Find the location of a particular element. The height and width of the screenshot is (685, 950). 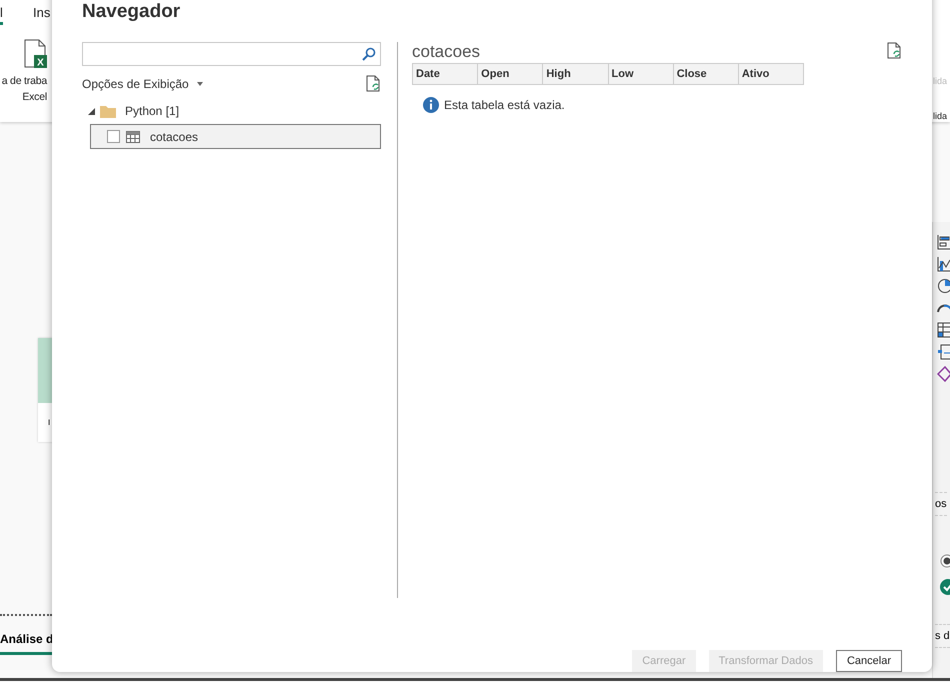

search-field is located at coordinates (231, 54).